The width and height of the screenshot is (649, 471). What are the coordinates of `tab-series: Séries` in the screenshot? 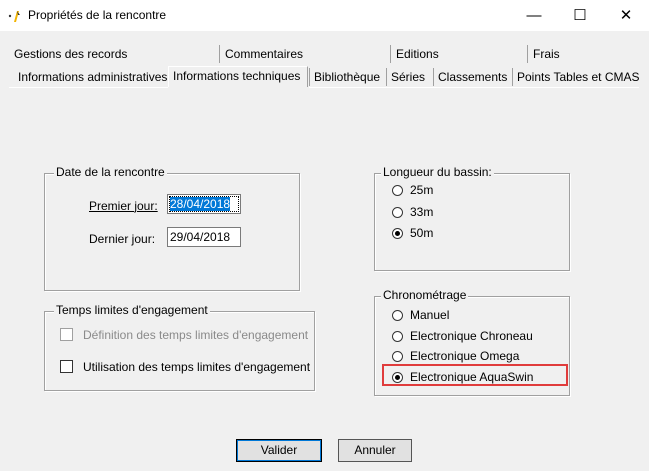 It's located at (410, 77).